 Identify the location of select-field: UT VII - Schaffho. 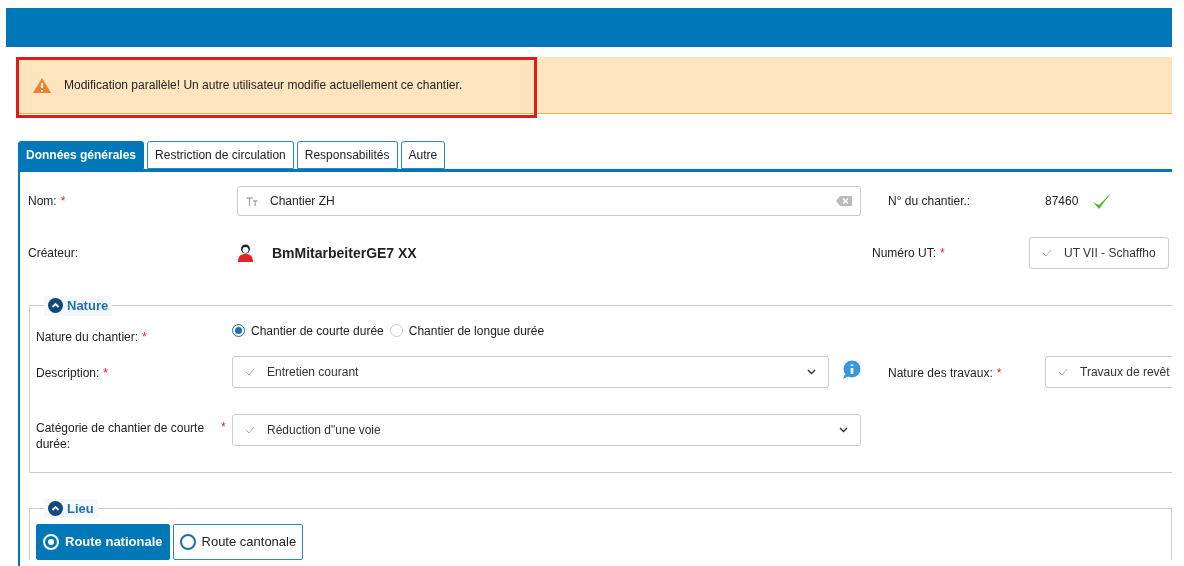
(1099, 253).